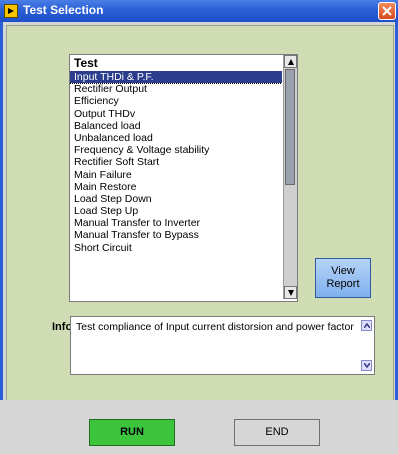  I want to click on window-title: Test Selection, so click(63, 10).